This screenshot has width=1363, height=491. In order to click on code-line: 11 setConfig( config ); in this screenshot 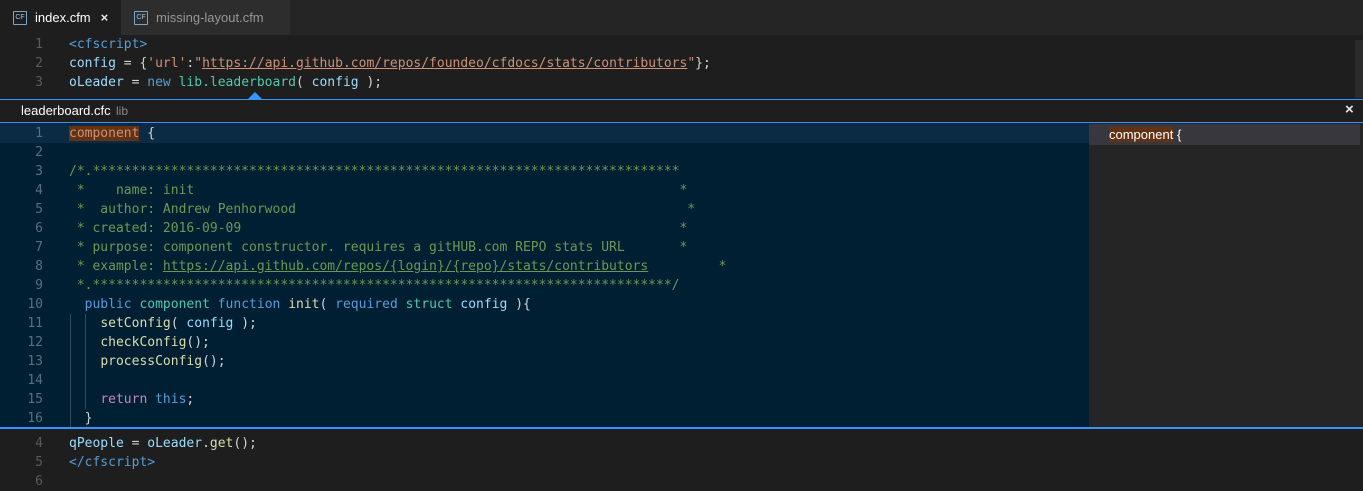, I will do `click(681, 323)`.